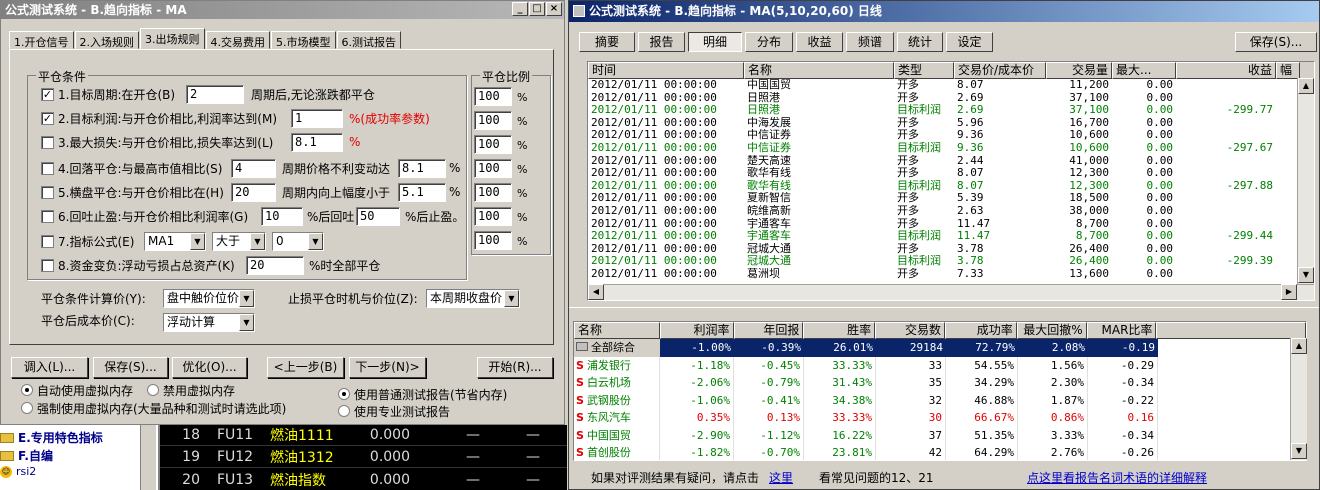 The width and height of the screenshot is (1320, 490). I want to click on radio-auto-vmem: 自动使用虚拟内存, so click(77, 390).